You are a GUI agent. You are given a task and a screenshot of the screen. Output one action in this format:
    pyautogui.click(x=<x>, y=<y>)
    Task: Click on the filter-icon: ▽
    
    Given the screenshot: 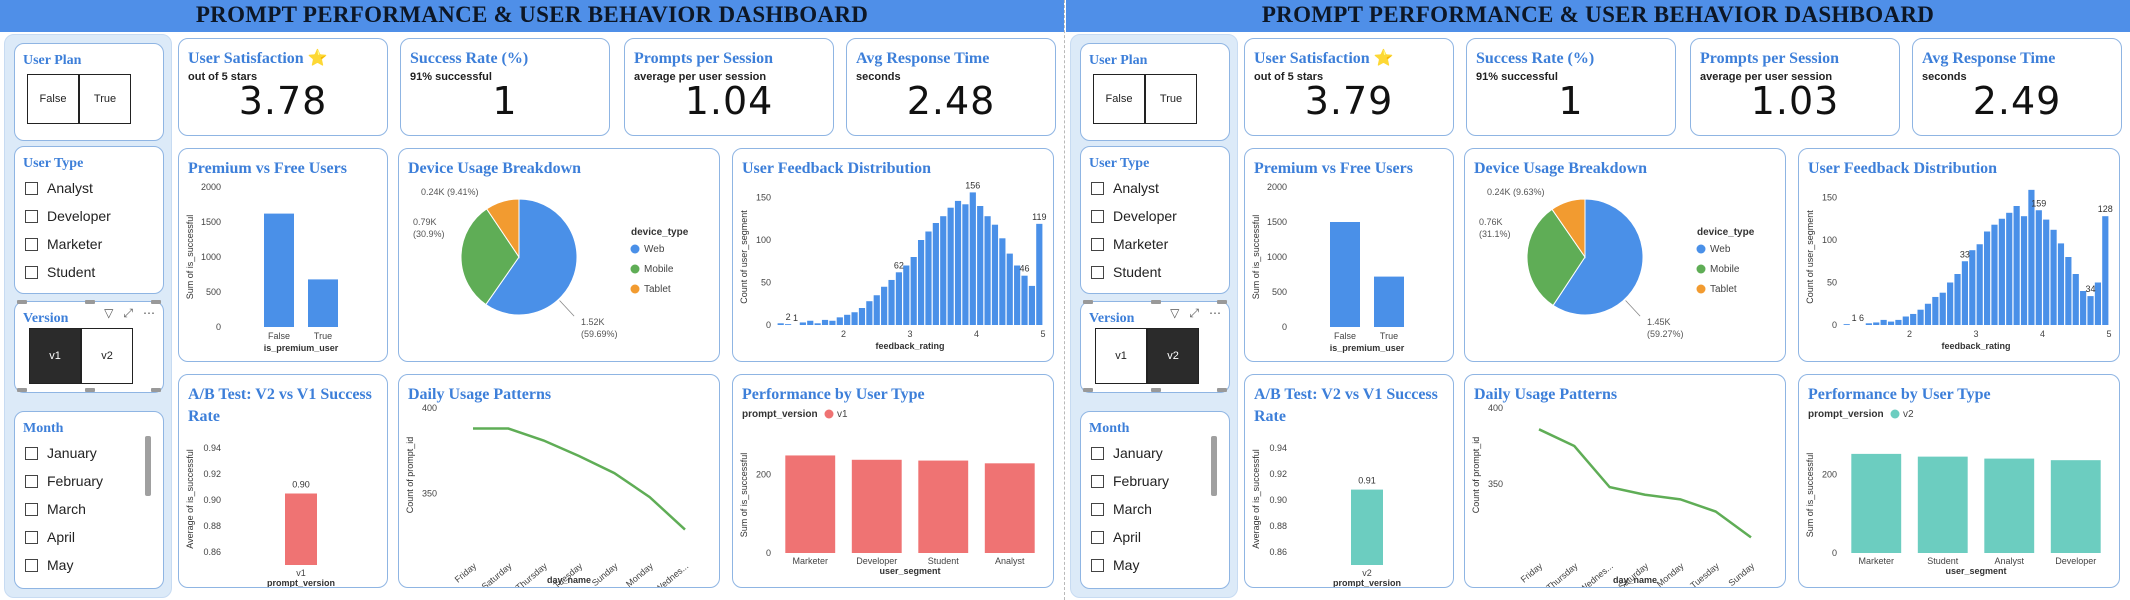 What is the action you would take?
    pyautogui.click(x=1174, y=313)
    